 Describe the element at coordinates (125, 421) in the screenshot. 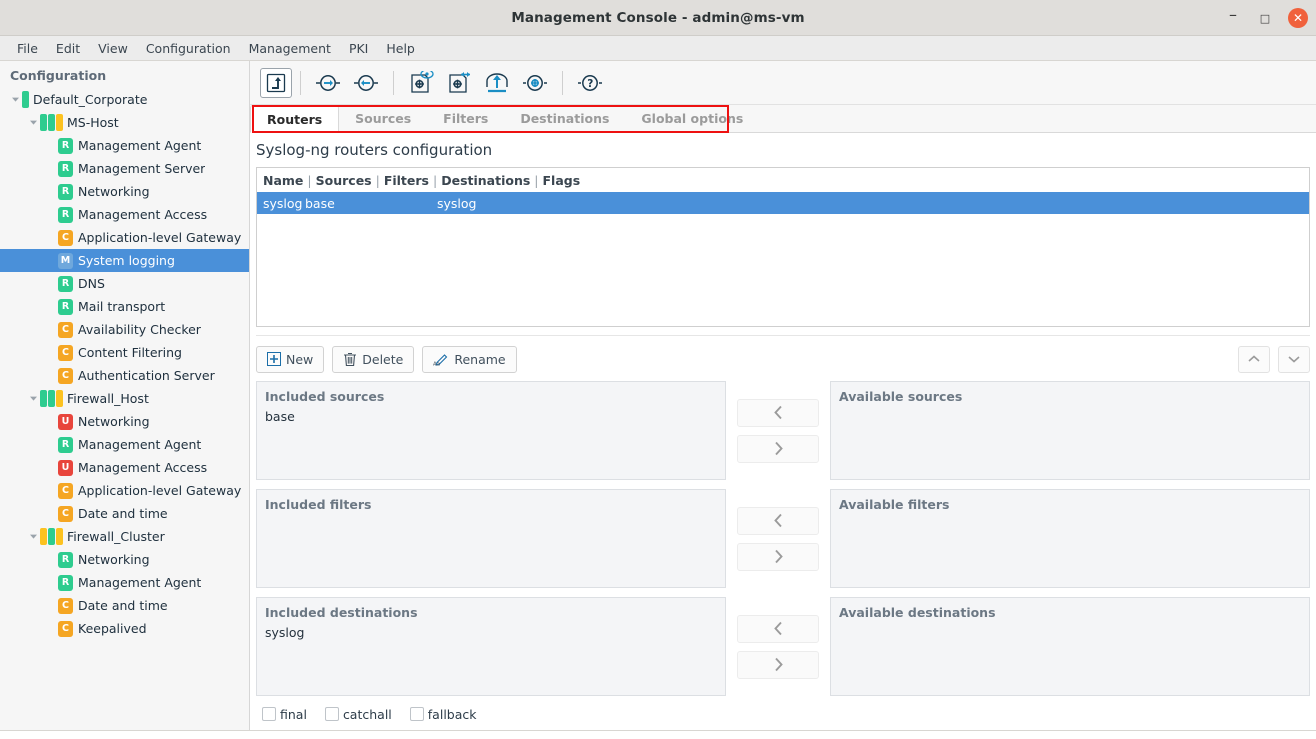

I see `sidebar-item-networking: U Networking` at that location.